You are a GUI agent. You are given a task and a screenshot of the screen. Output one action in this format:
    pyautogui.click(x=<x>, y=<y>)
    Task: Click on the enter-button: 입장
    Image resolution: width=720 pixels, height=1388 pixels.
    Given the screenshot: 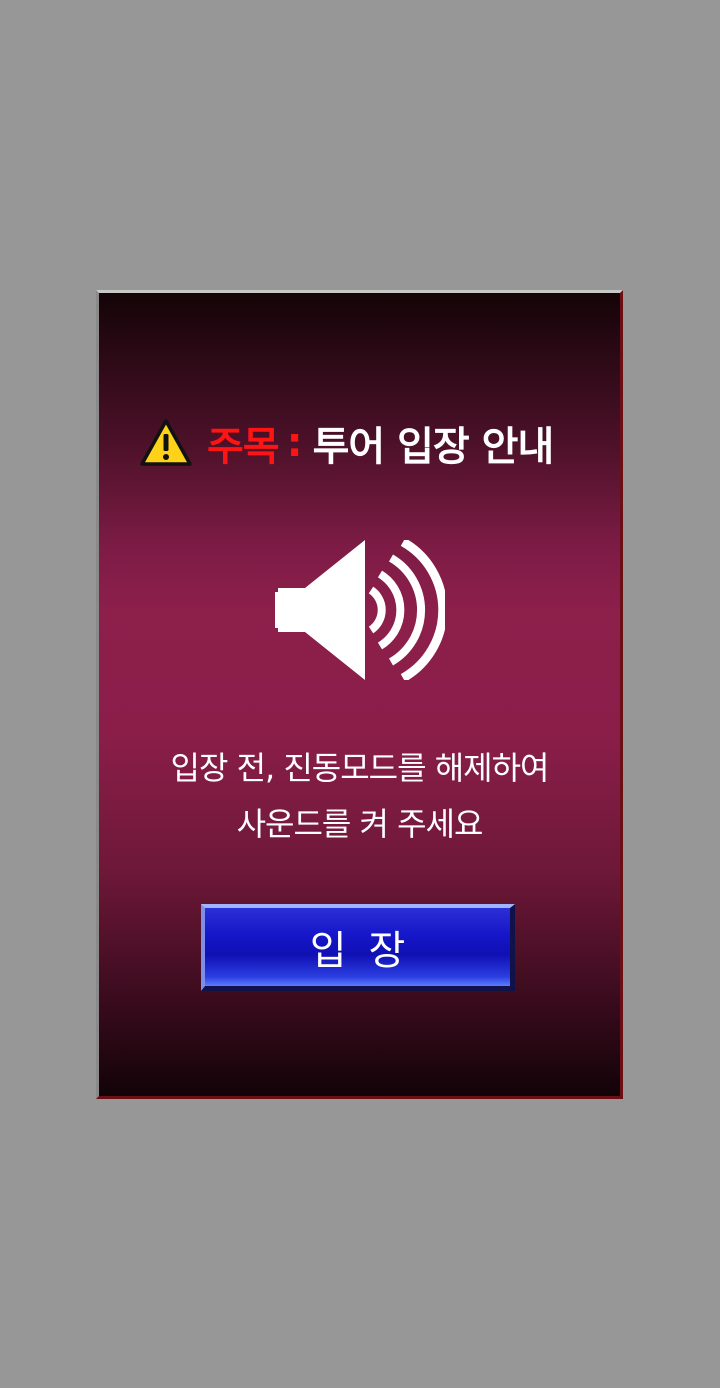 What is the action you would take?
    pyautogui.click(x=358, y=947)
    